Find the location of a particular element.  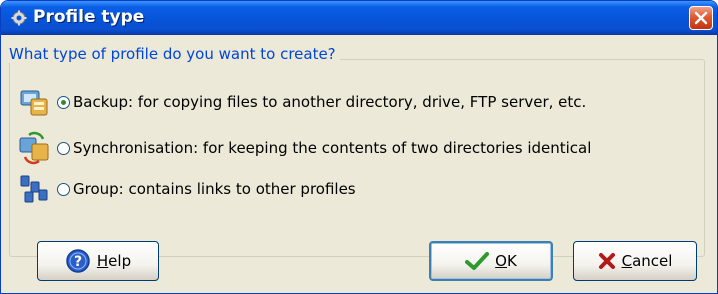

help-icon: ? is located at coordinates (78, 261).